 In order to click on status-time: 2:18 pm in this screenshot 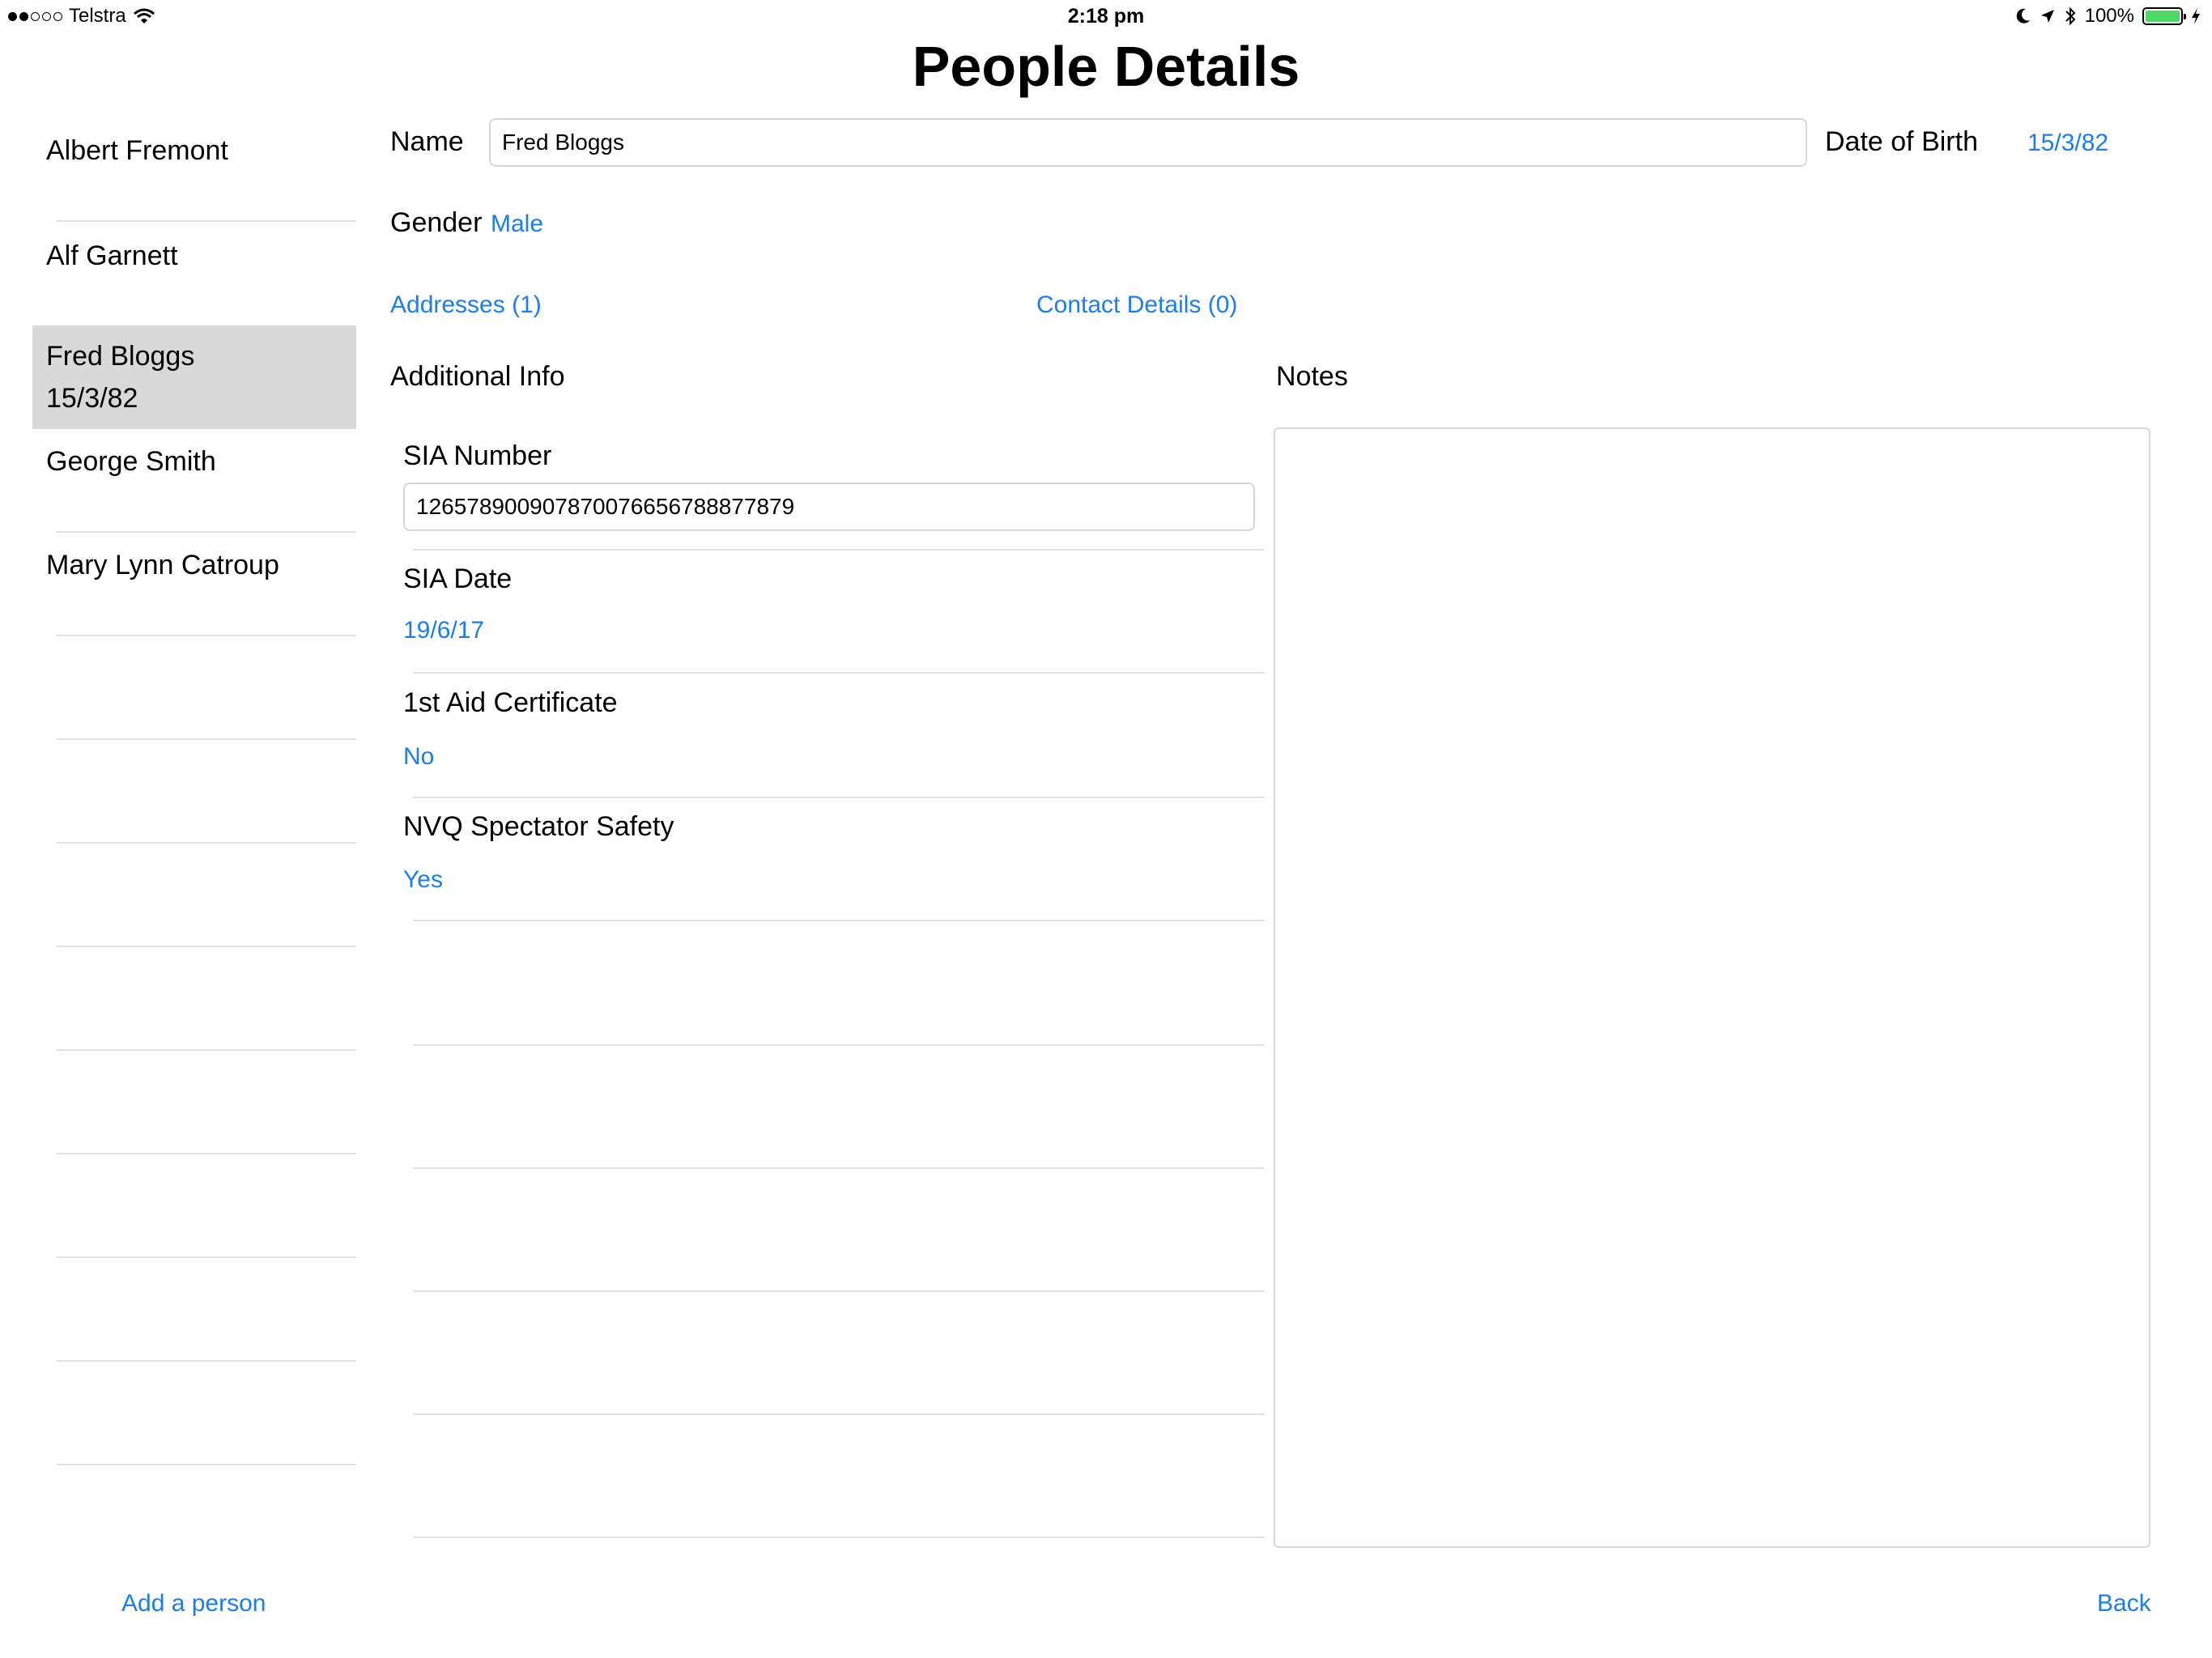, I will do `click(1106, 16)`.